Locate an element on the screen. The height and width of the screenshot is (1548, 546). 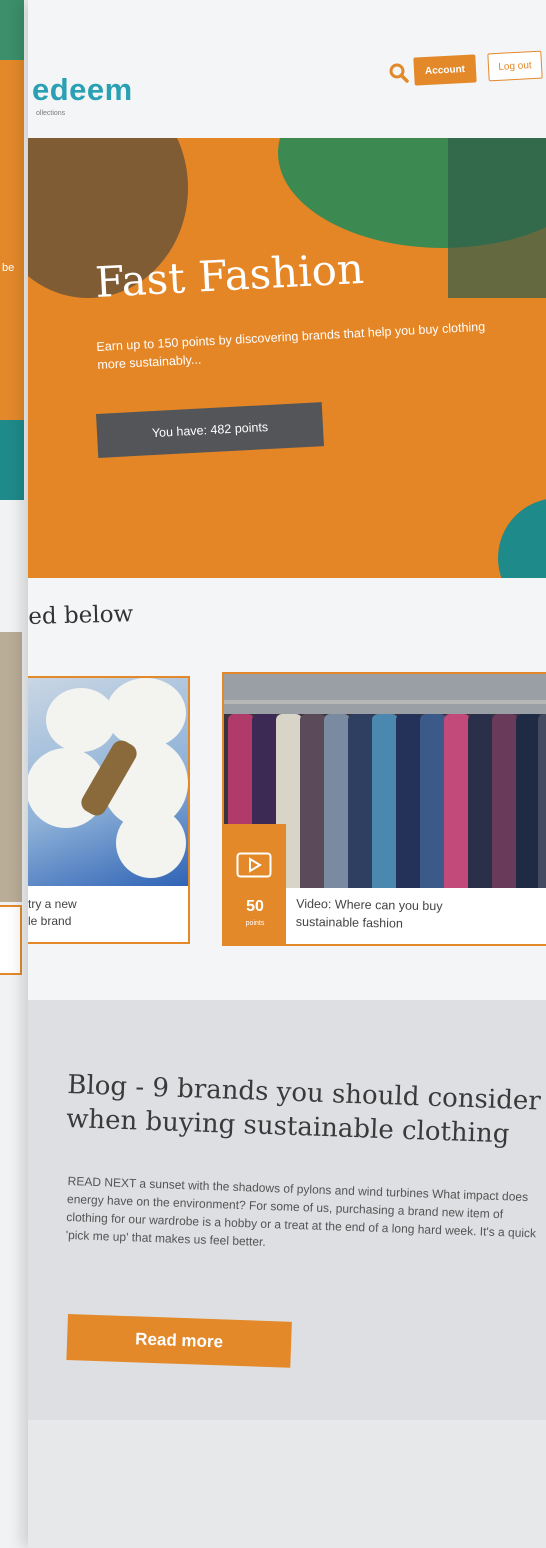
points-badge: 50 points is located at coordinates (255, 884).